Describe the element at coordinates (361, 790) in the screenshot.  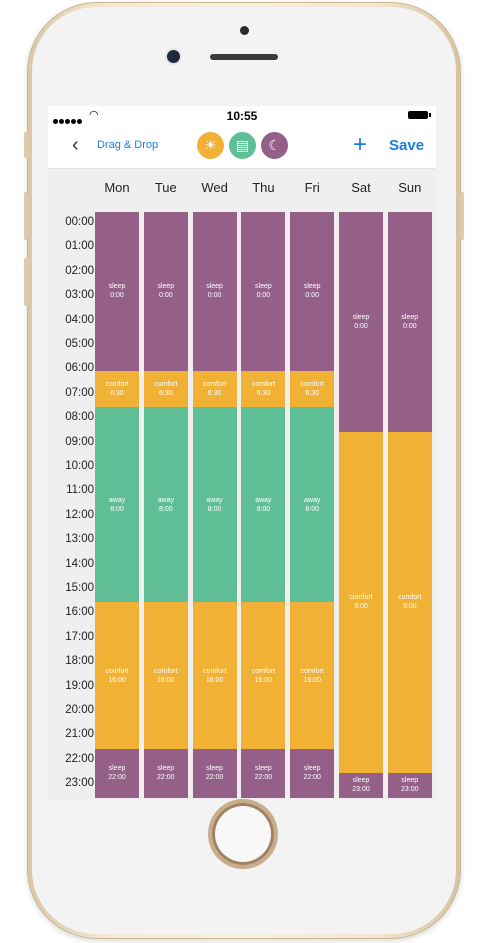
I see `block-start-time: 23:00` at that location.